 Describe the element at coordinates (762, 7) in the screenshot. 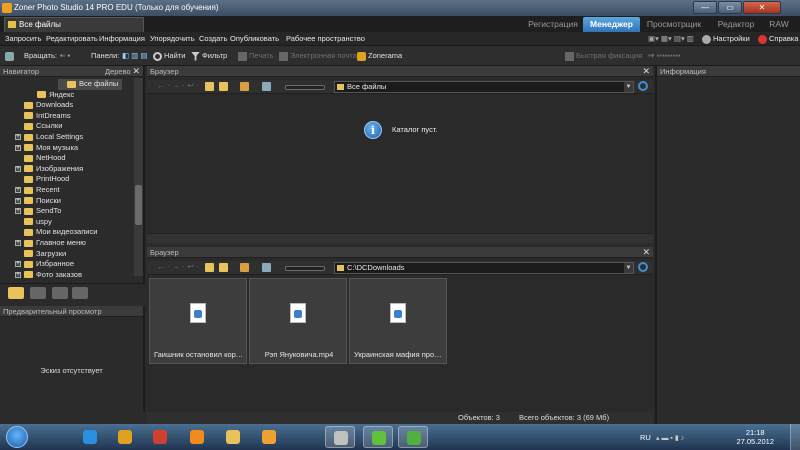

I see `close-window-button: ✕` at that location.